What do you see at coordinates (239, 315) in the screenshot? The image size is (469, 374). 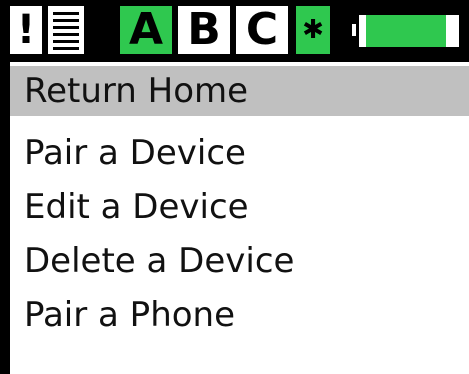 I see `menu-item-pair-phone: Pair a Phone` at bounding box center [239, 315].